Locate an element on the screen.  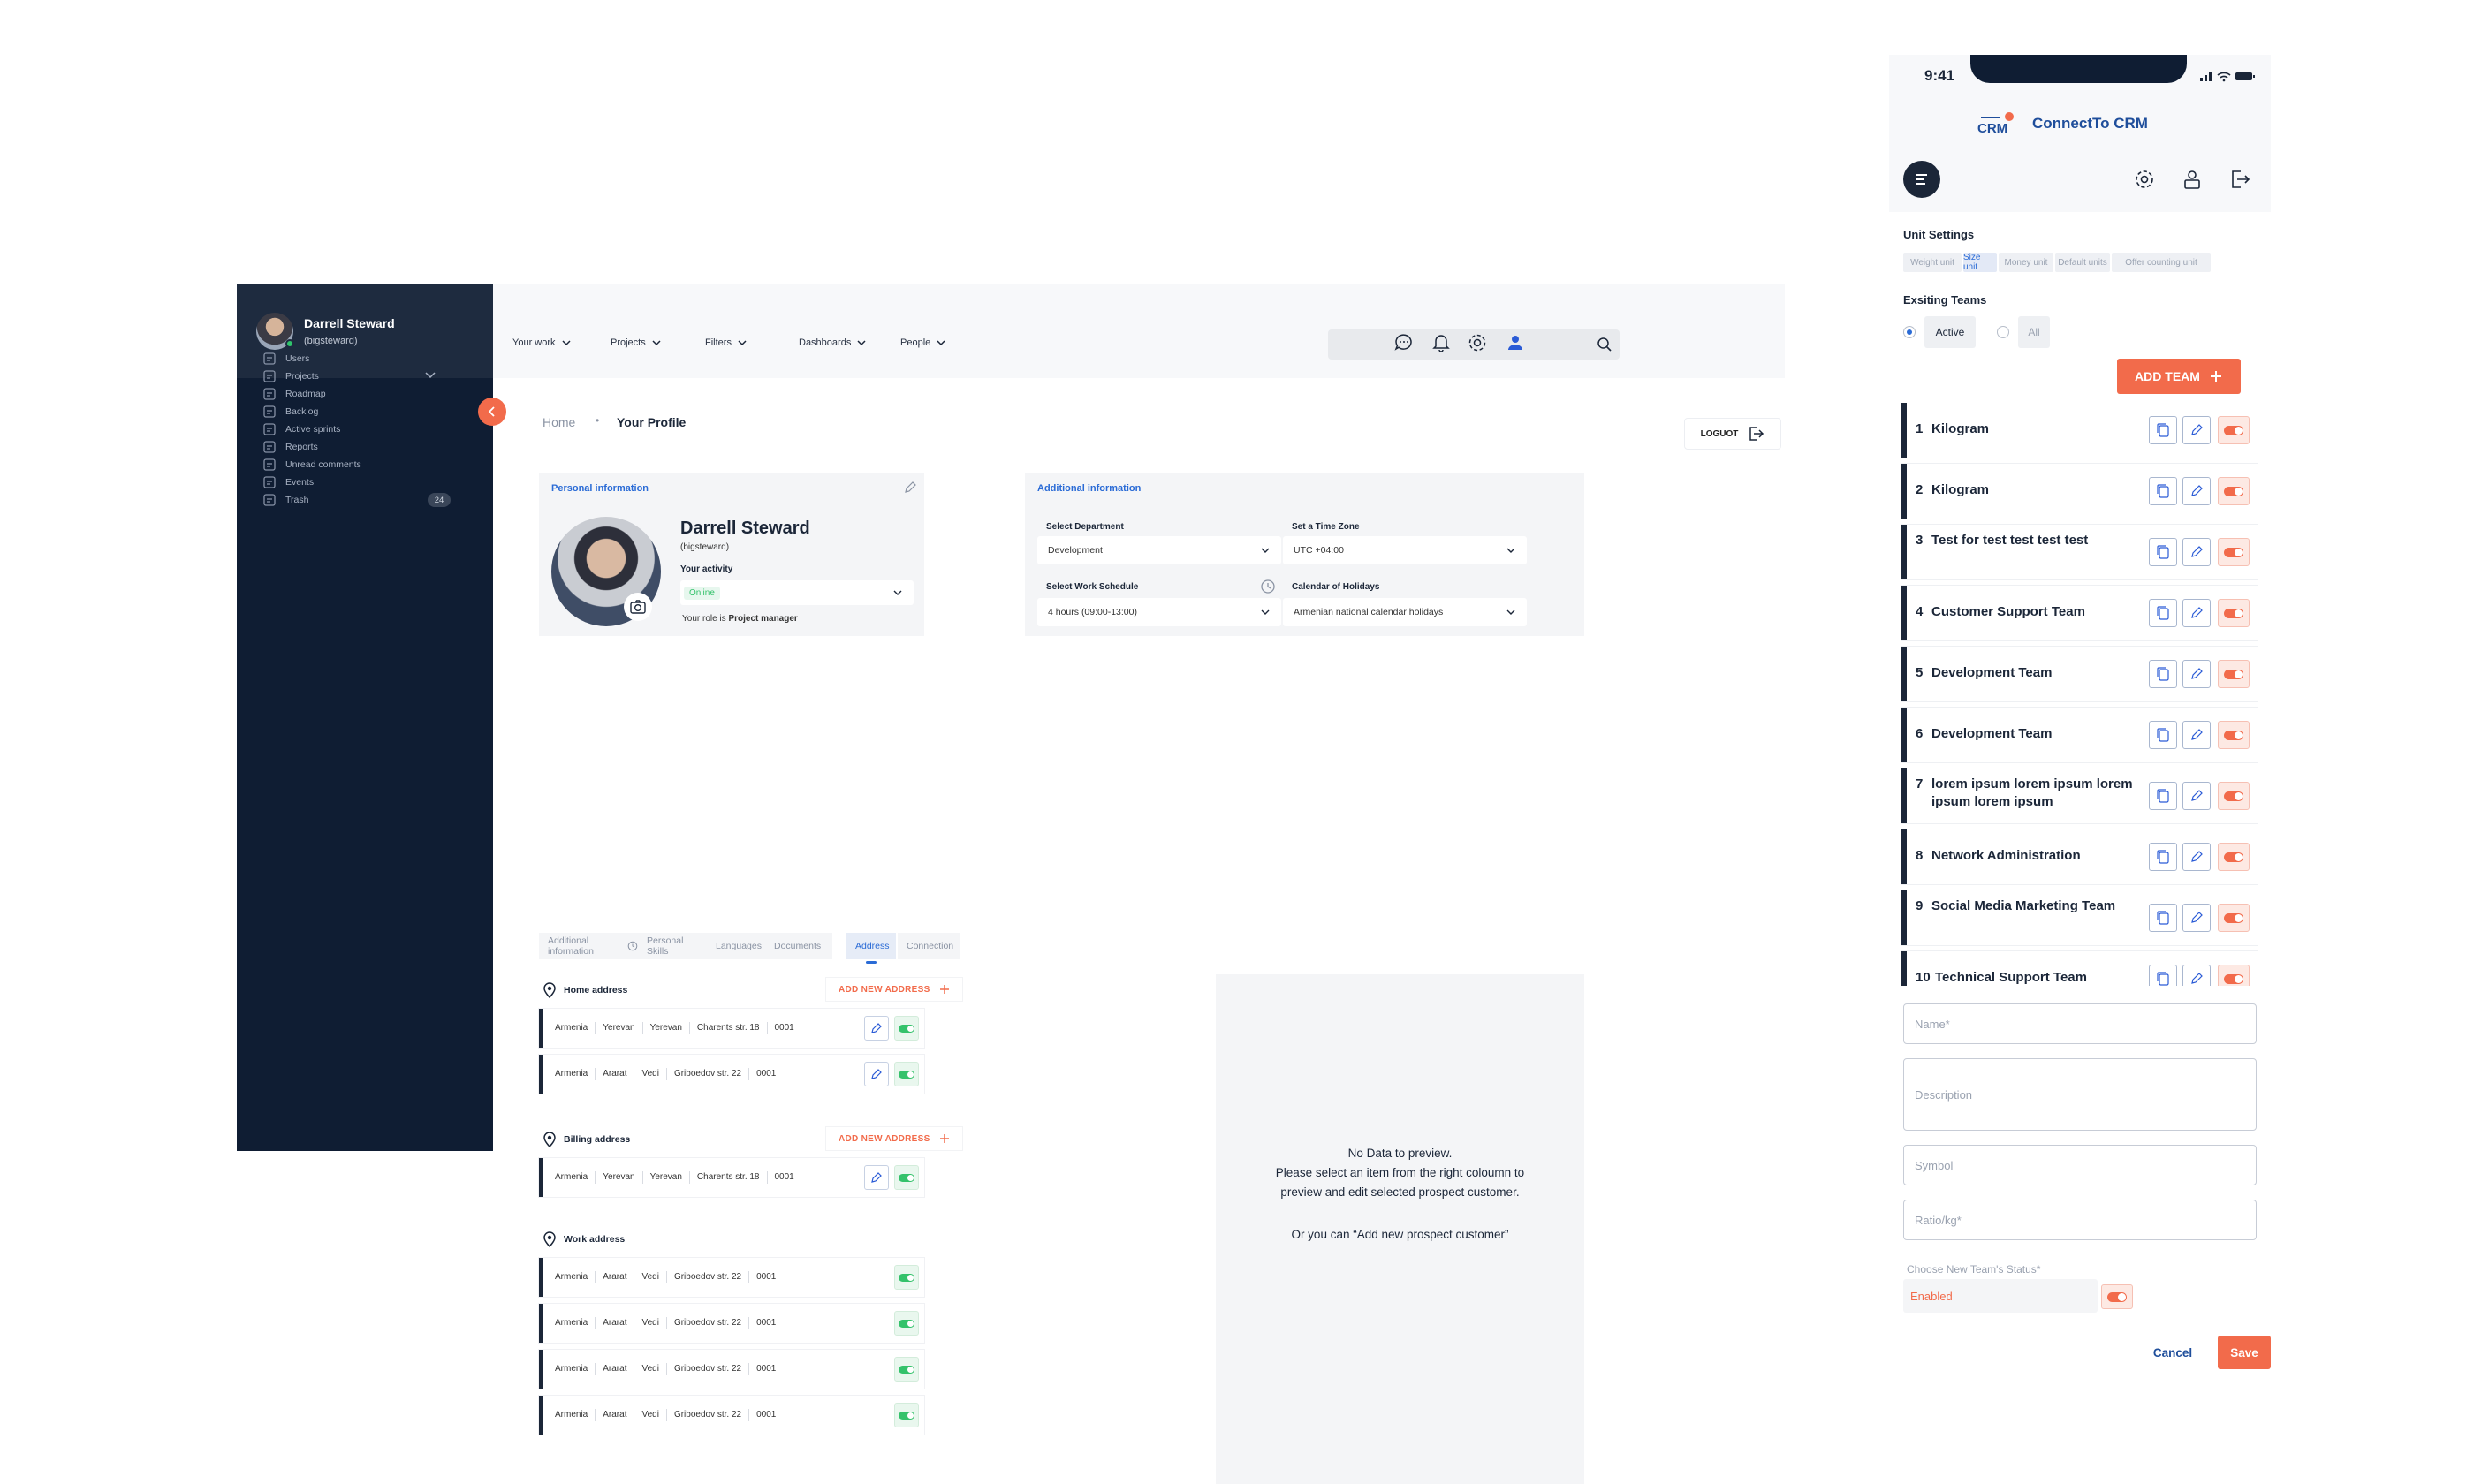
activity-select: Online is located at coordinates (797, 592).